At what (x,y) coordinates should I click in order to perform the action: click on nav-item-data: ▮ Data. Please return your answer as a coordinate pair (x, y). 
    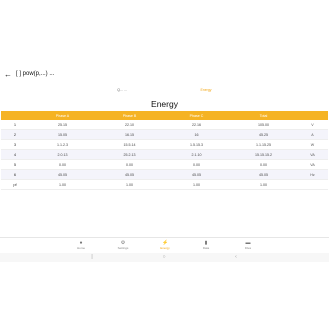
    Looking at the image, I should click on (206, 246).